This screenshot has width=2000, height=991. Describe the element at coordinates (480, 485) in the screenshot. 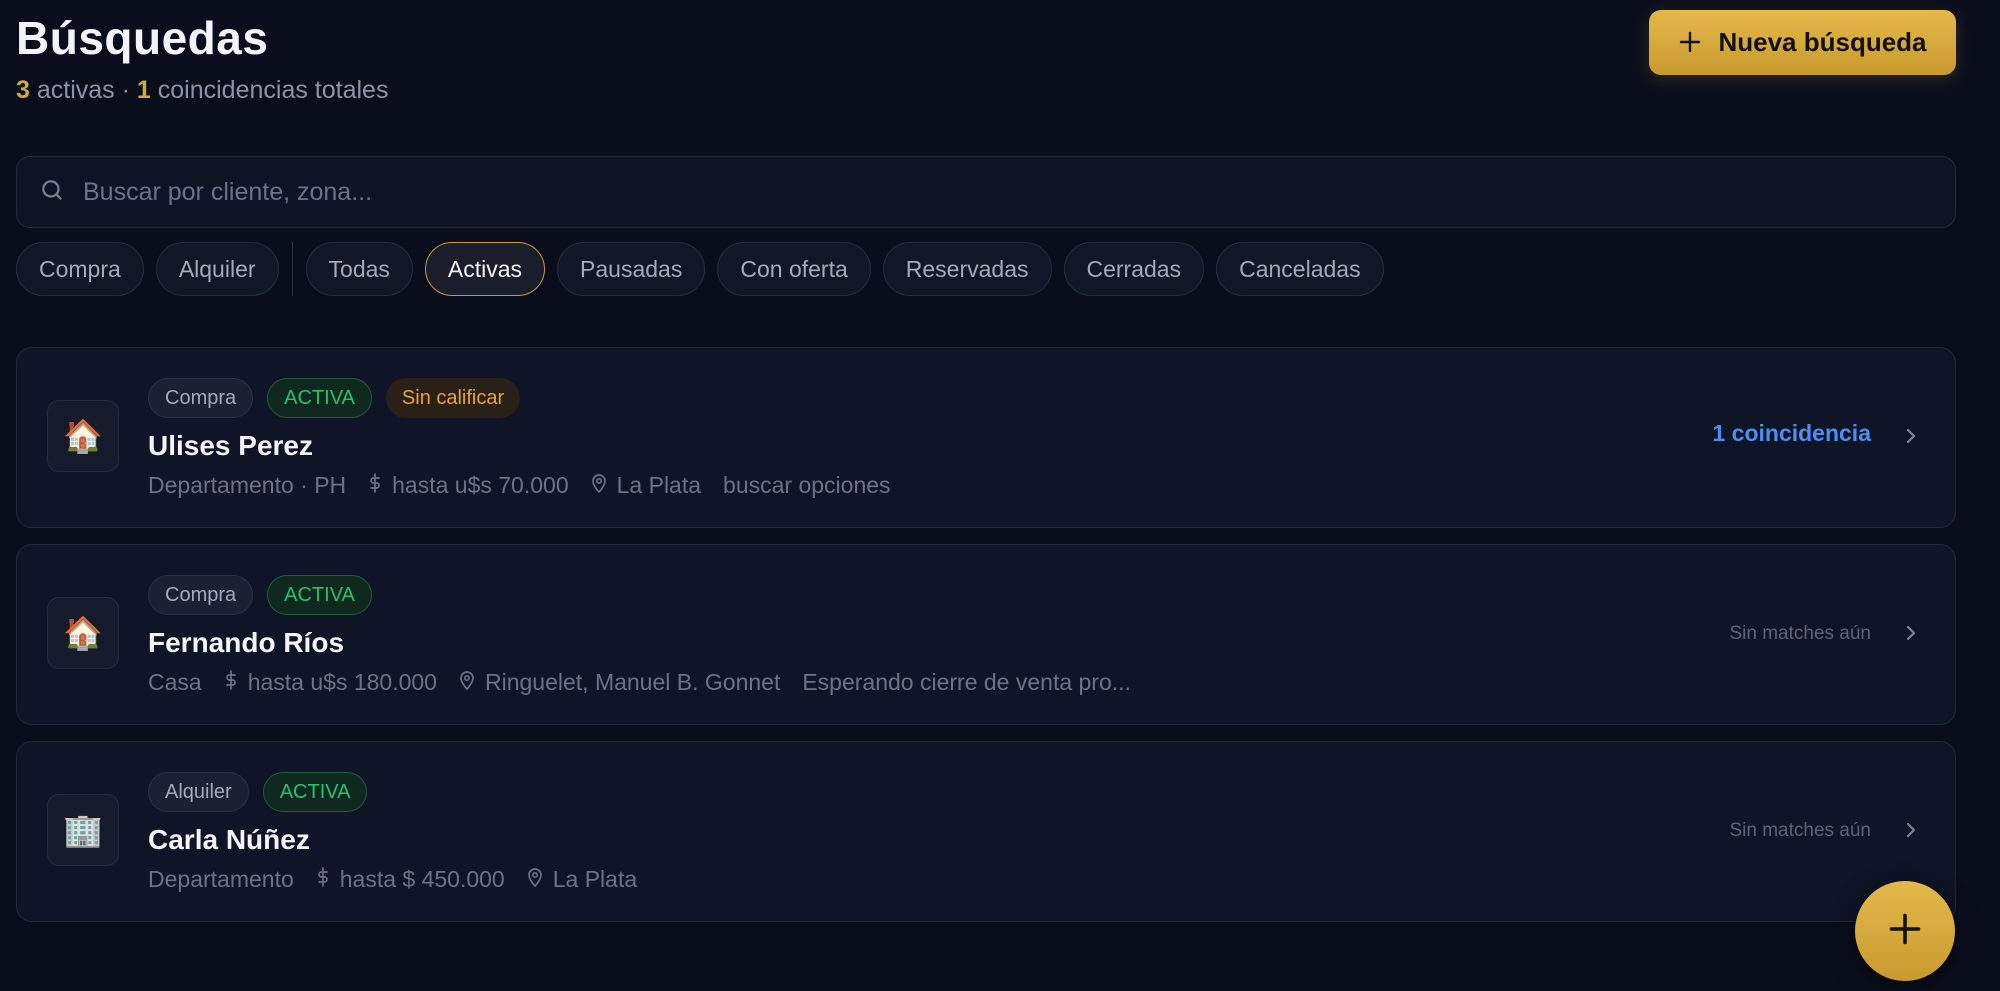

I see `budget-text: hasta u$s 70.000` at that location.